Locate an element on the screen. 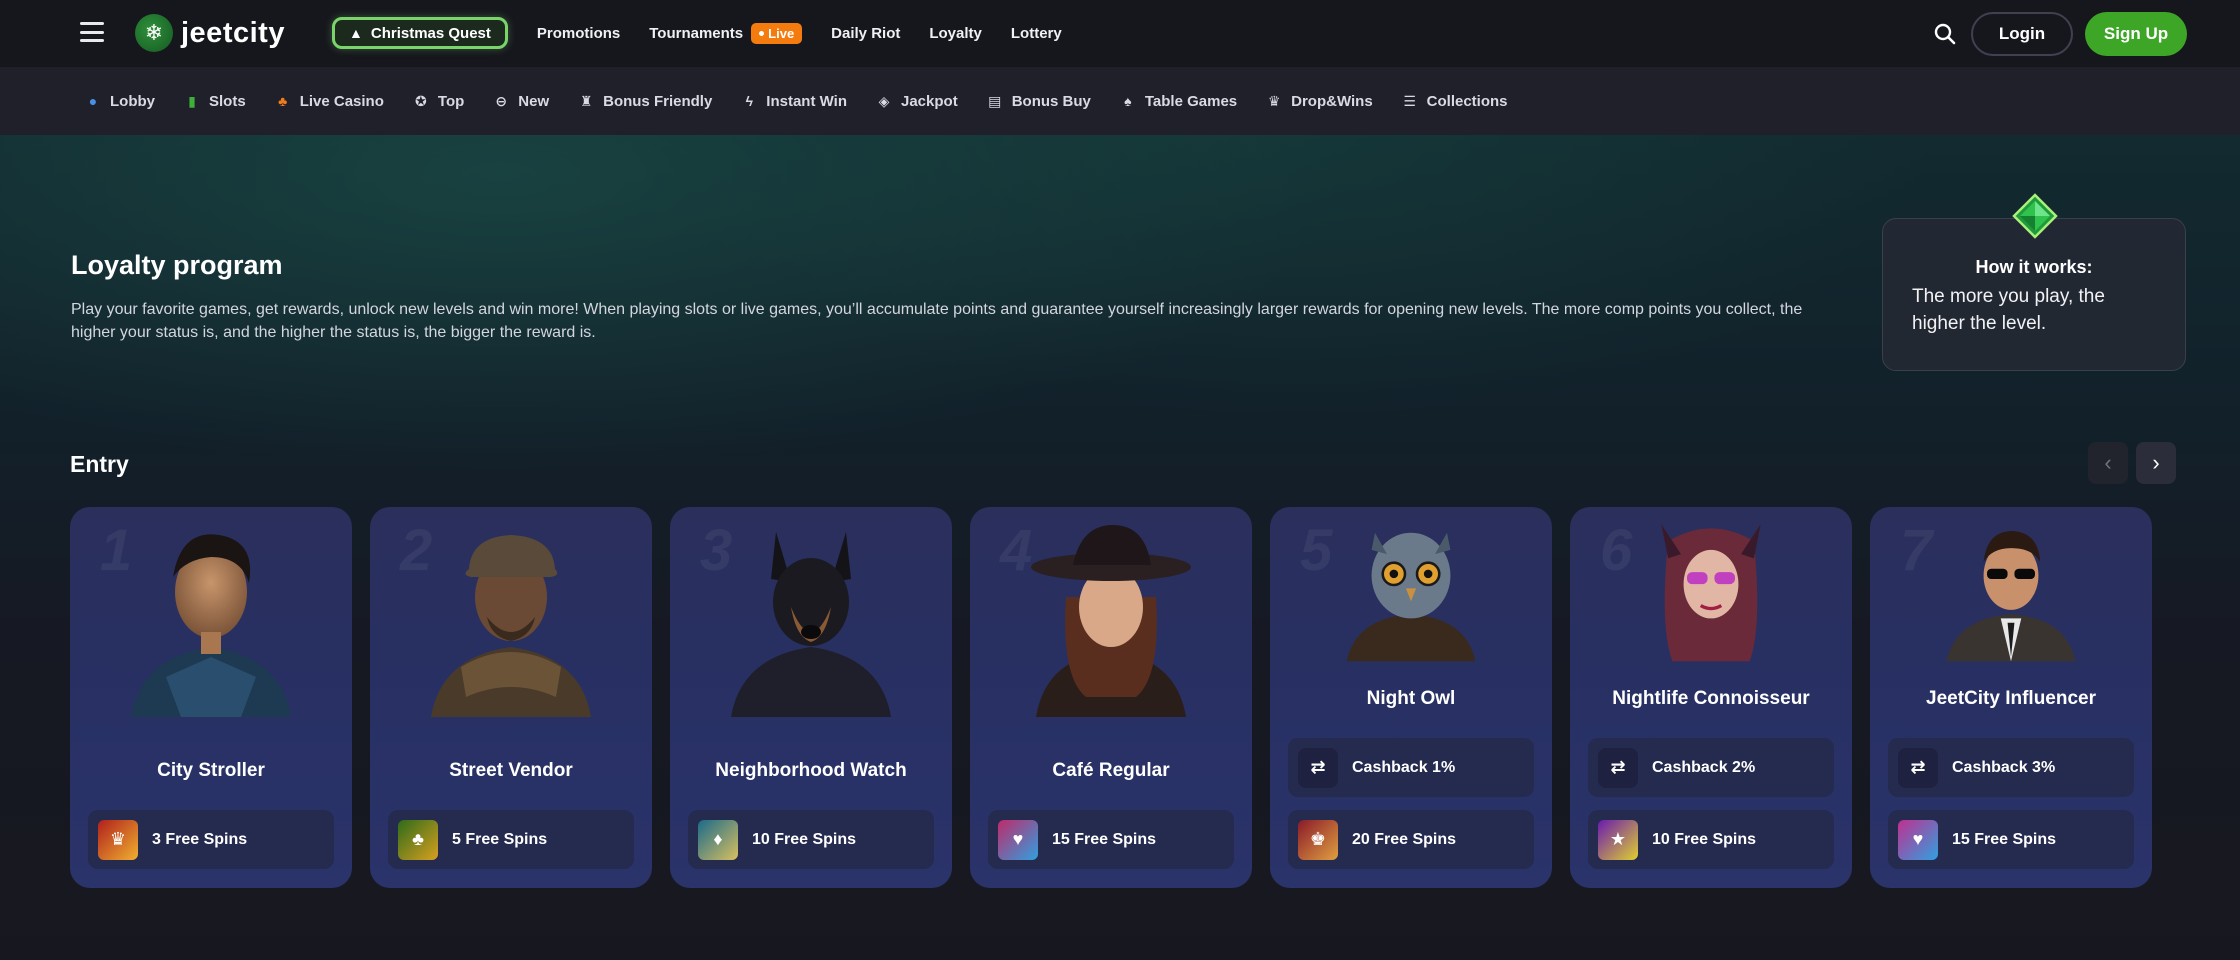 The height and width of the screenshot is (960, 2240). category-label: Slots is located at coordinates (227, 101).